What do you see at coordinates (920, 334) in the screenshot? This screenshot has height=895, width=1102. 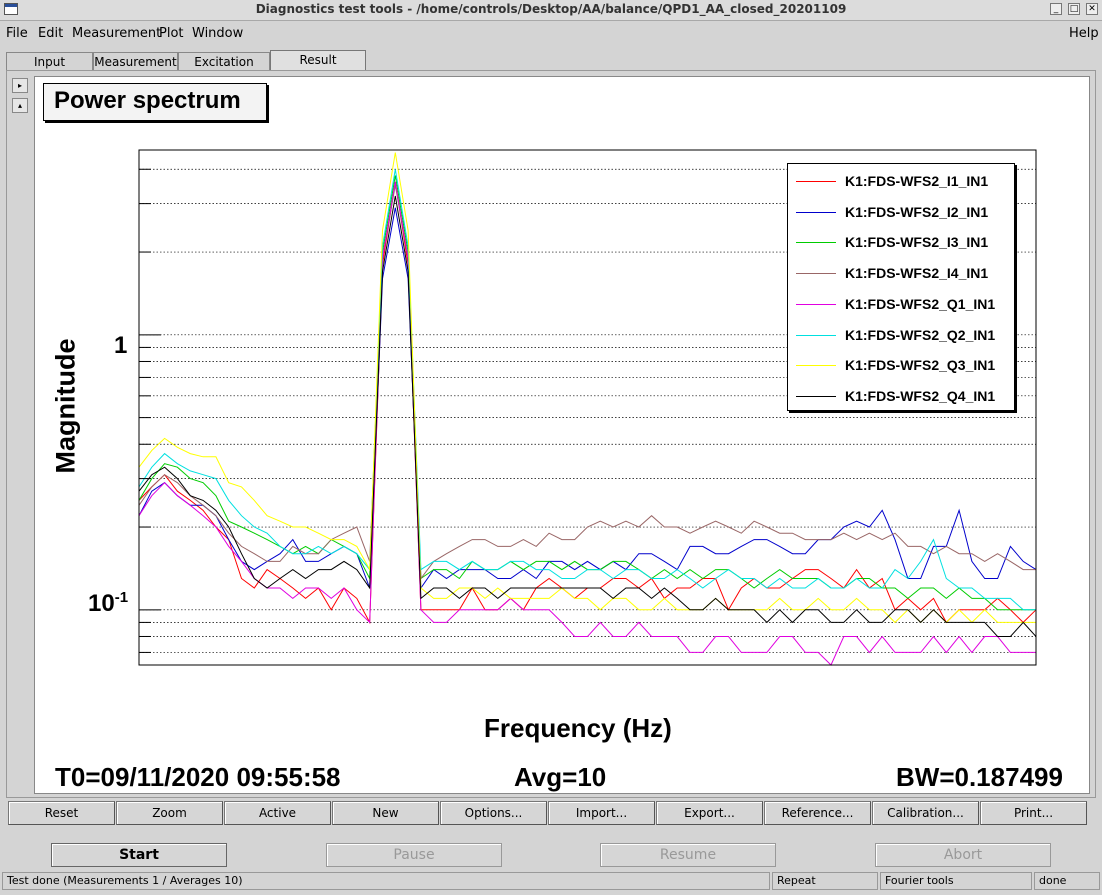 I see `legend-label: K1:FDS-WFS2_Q2_IN1` at bounding box center [920, 334].